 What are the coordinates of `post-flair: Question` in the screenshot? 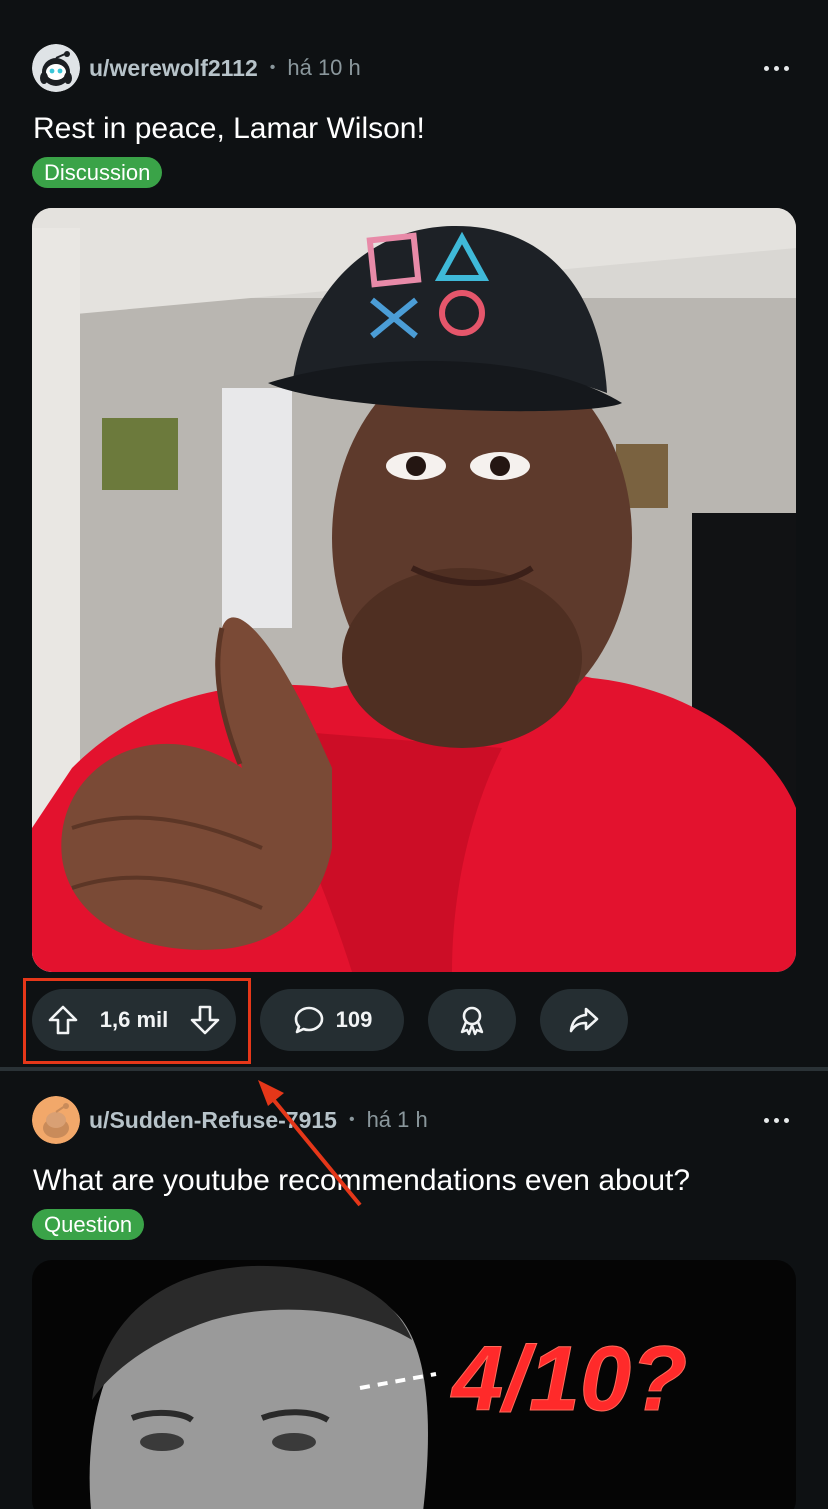 It's located at (88, 1224).